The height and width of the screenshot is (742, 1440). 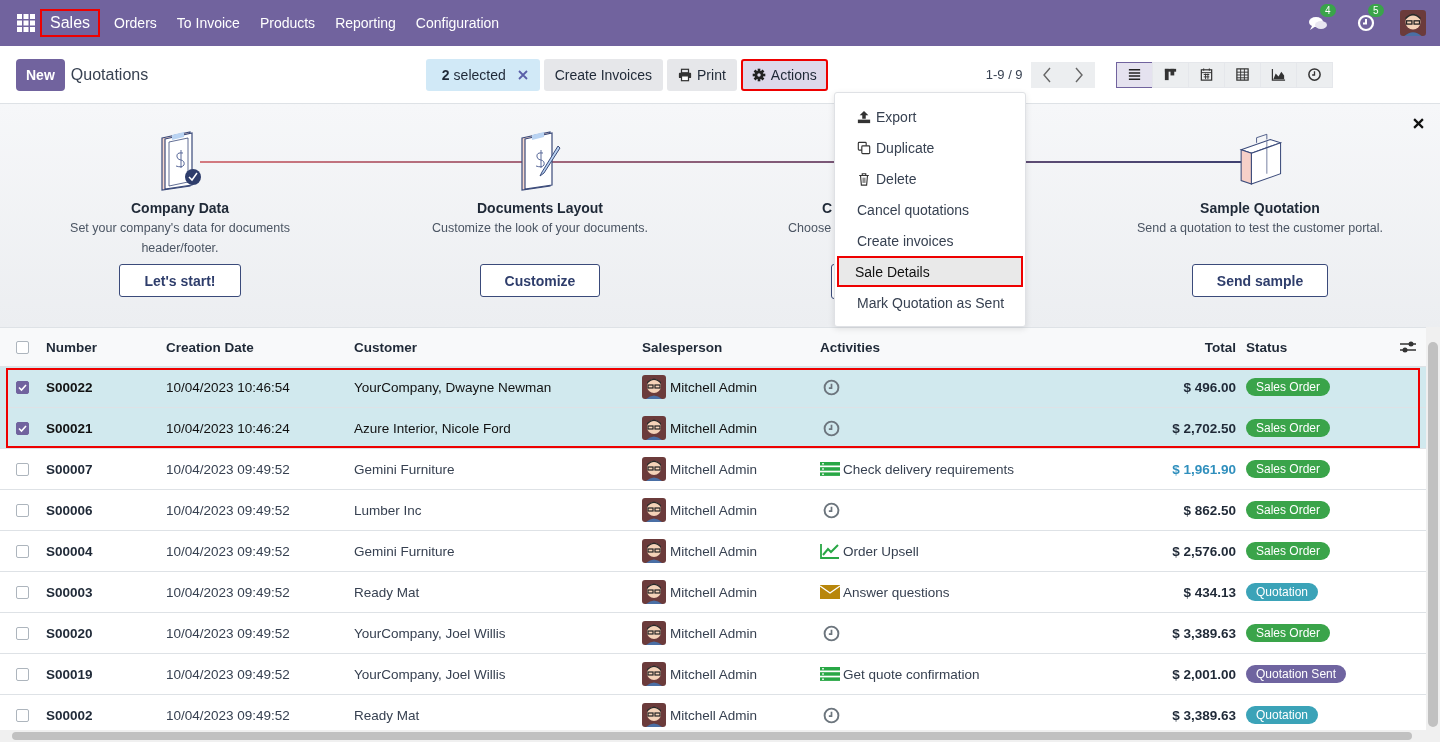 I want to click on previous-button, so click(x=1046, y=74).